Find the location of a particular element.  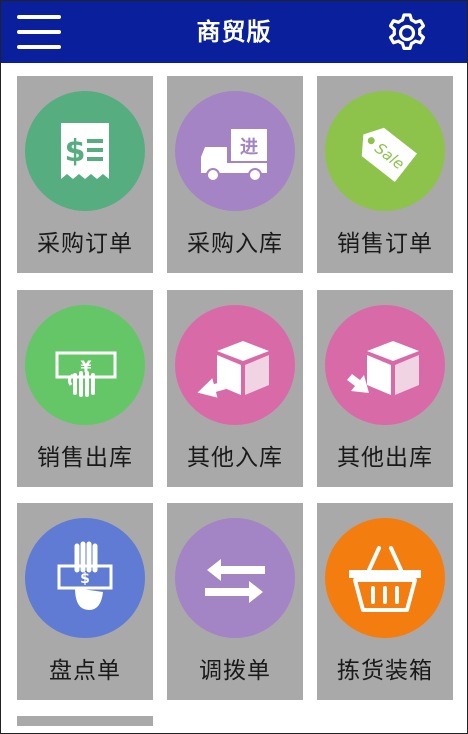

tile-sales-outbound: ¥ 销售出库 is located at coordinates (85, 388).